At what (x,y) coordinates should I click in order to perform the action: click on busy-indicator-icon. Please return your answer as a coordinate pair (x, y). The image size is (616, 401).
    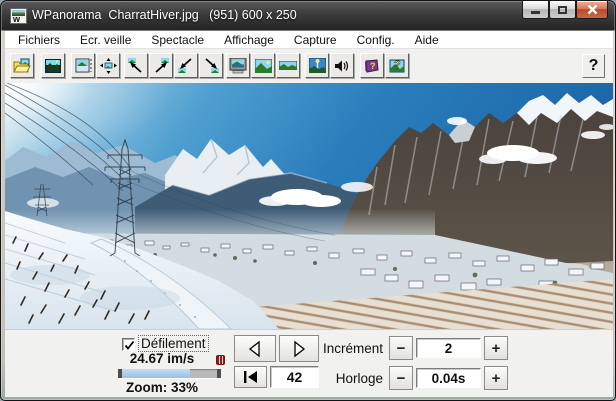
    Looking at the image, I should click on (220, 360).